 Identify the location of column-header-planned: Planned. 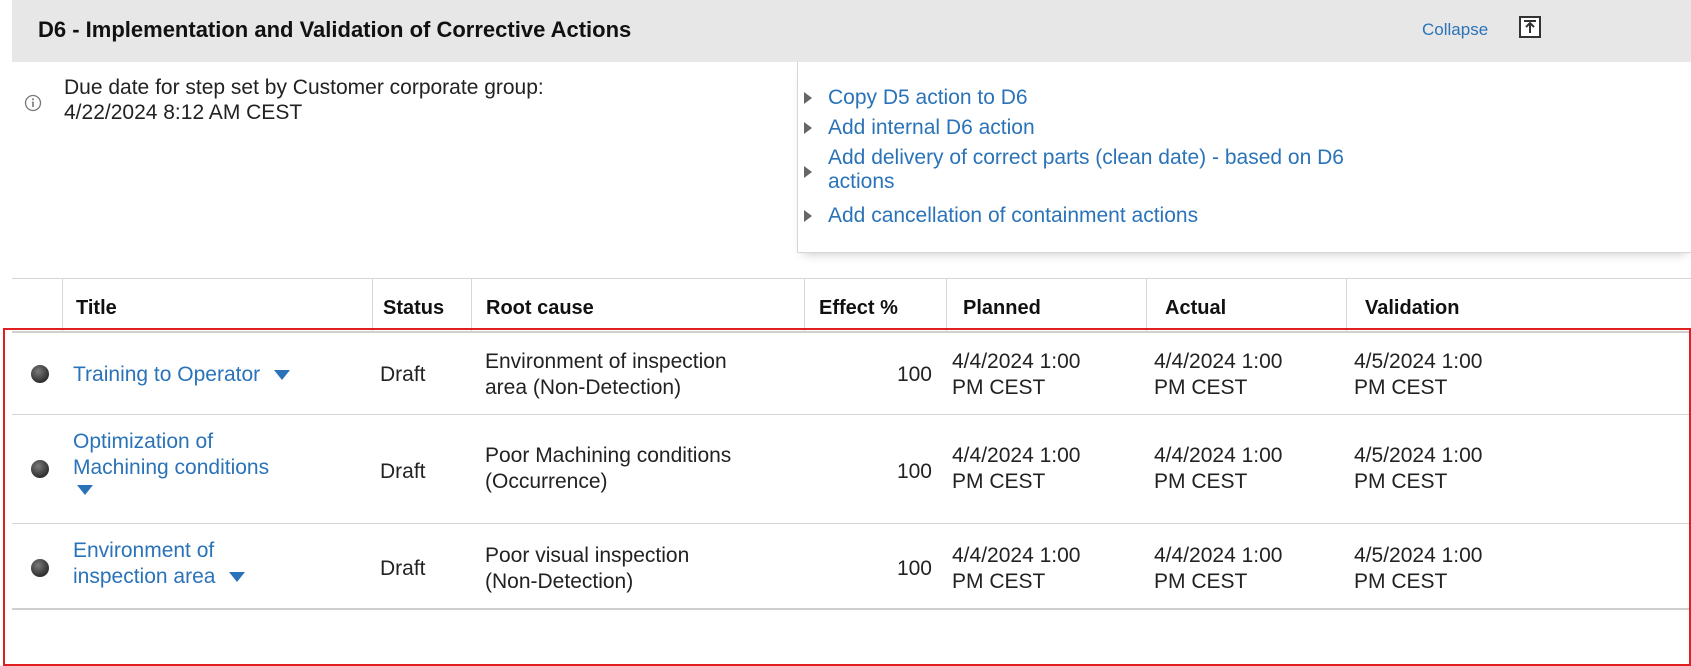
(1046, 305).